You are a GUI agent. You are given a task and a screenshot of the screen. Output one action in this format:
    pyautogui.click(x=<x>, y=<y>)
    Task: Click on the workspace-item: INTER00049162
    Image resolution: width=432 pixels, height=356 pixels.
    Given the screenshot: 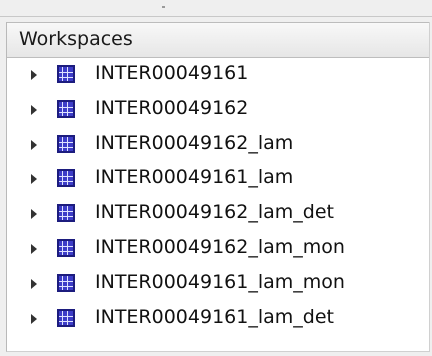 What is the action you would take?
    pyautogui.click(x=218, y=110)
    